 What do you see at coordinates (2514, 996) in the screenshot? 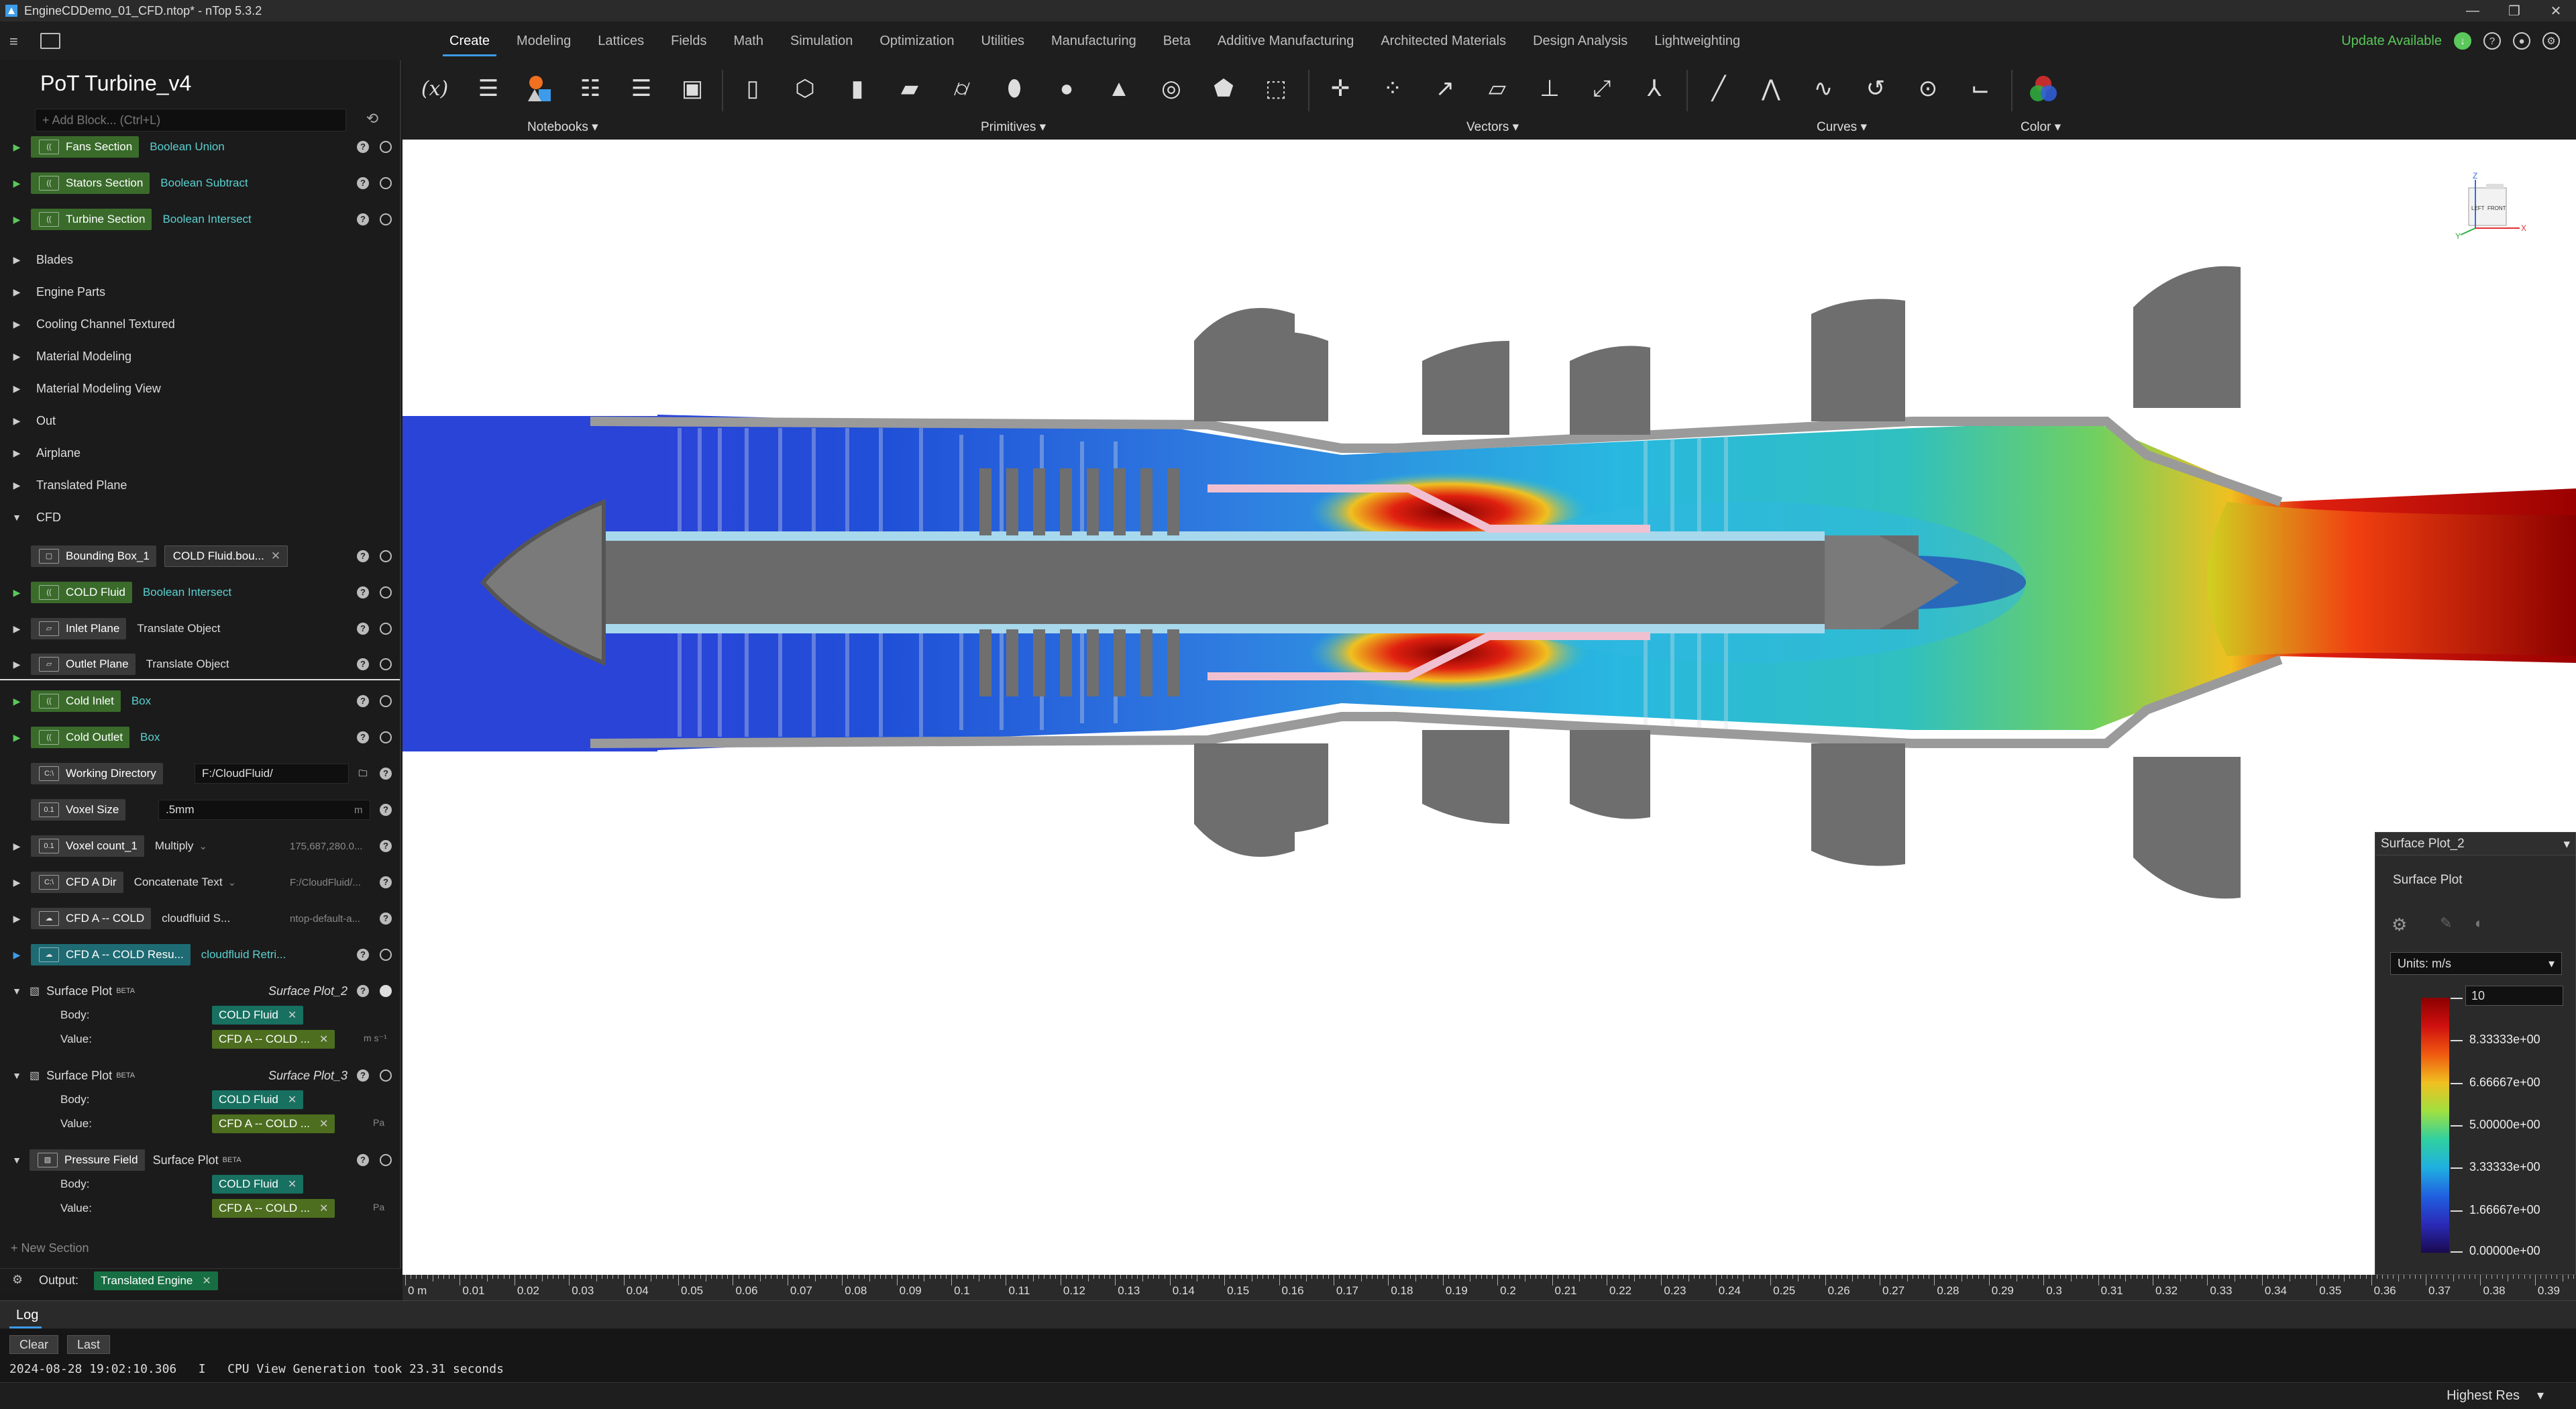
I see `max-value-input: 10` at bounding box center [2514, 996].